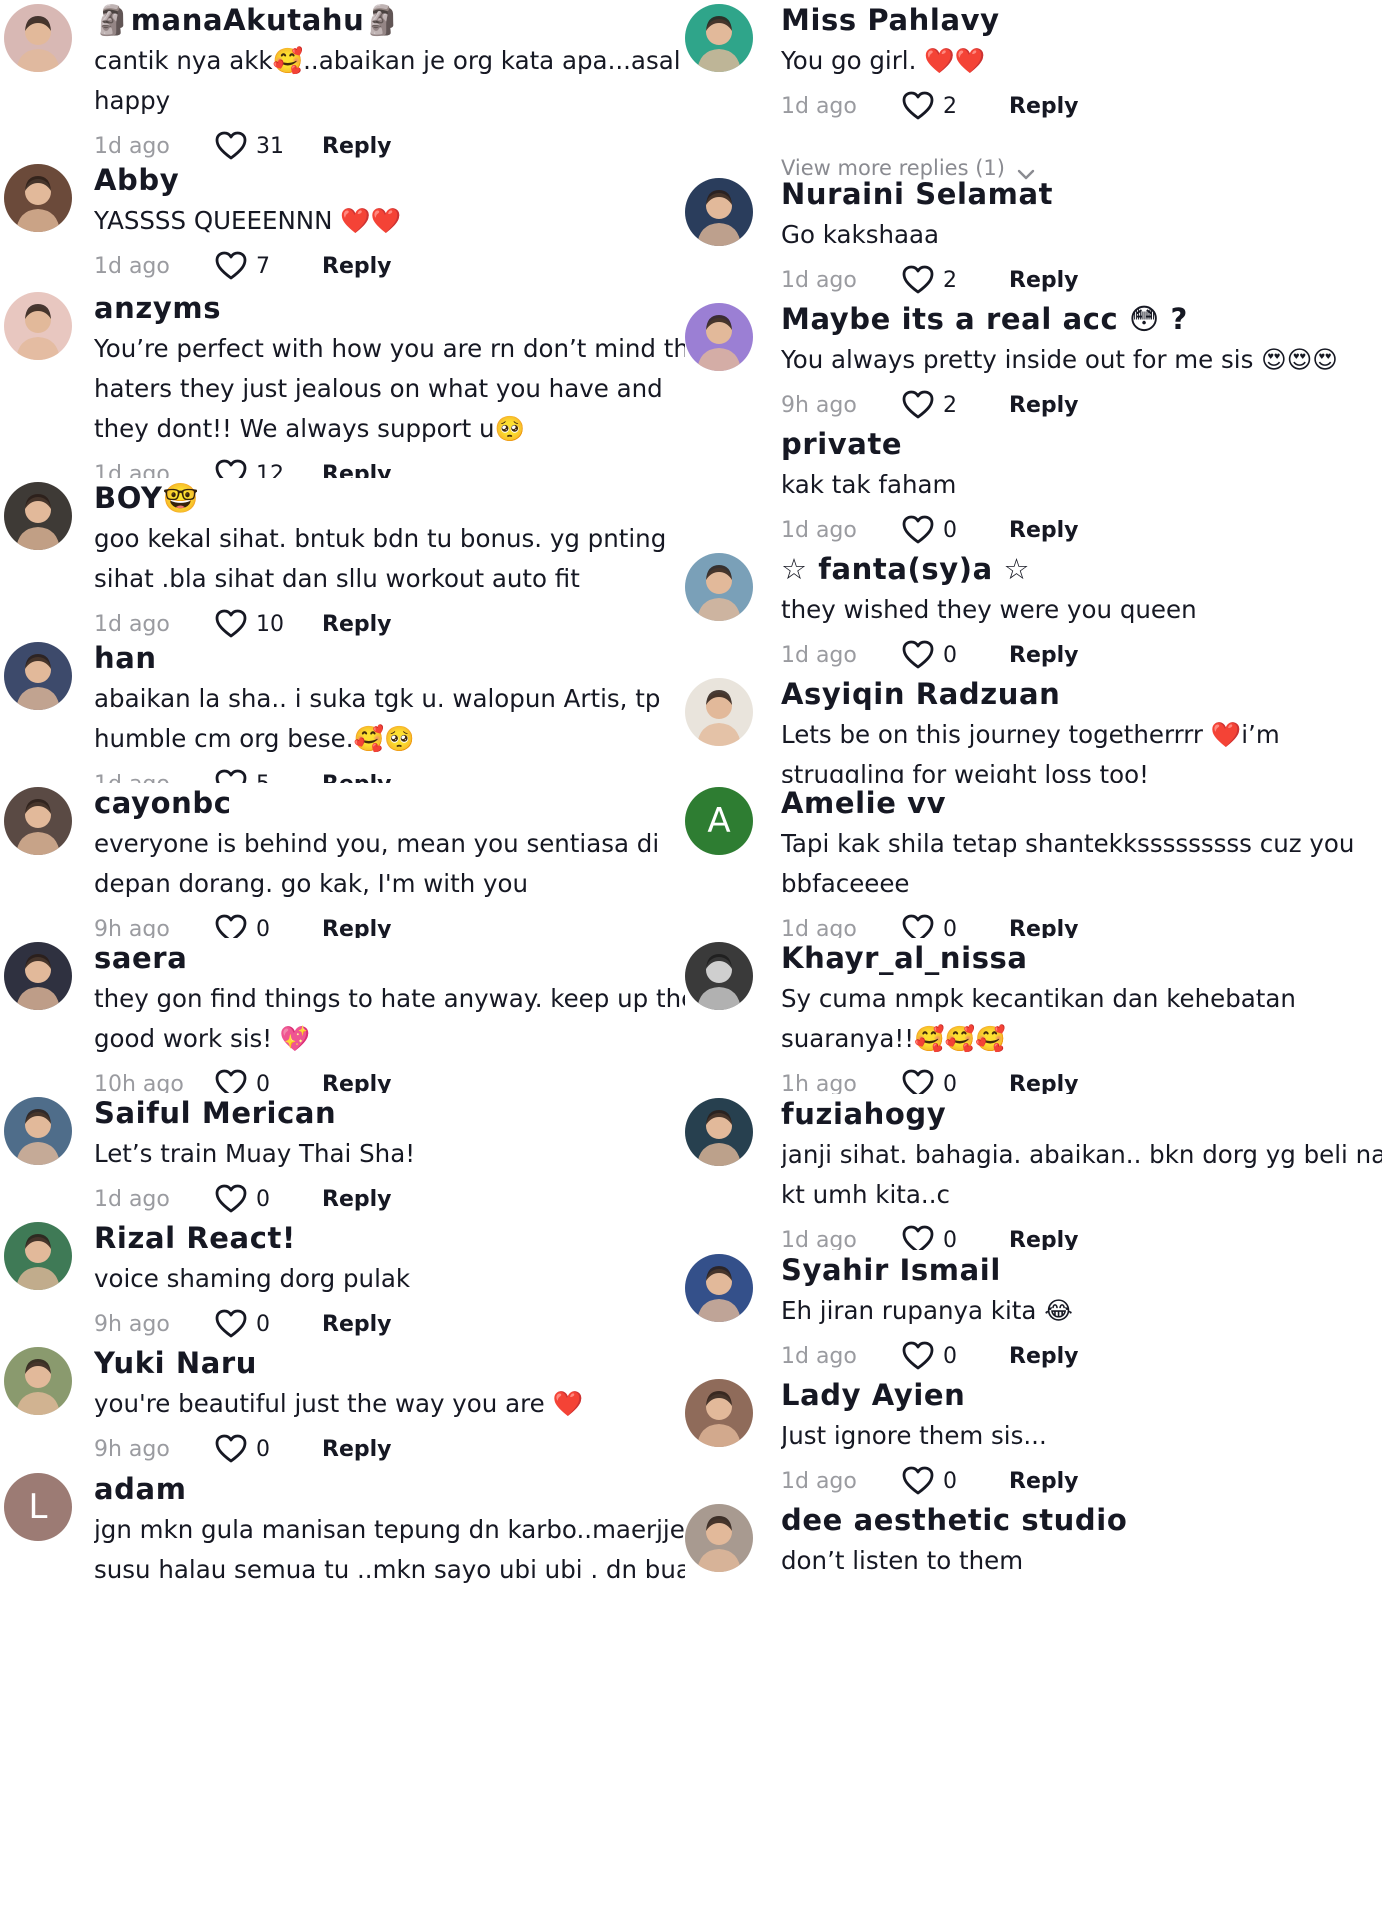 The width and height of the screenshot is (1382, 1920). Describe the element at coordinates (389, 803) in the screenshot. I see `comment-username: cayonbc` at that location.